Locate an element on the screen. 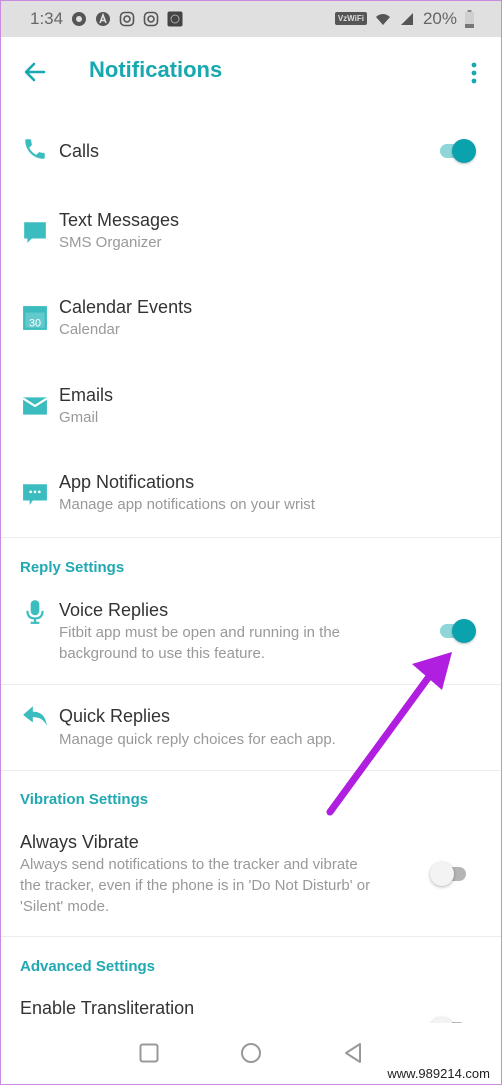 This screenshot has height=1085, width=502. text-messages-row: Text Messages SMS Organizer is located at coordinates (251, 233).